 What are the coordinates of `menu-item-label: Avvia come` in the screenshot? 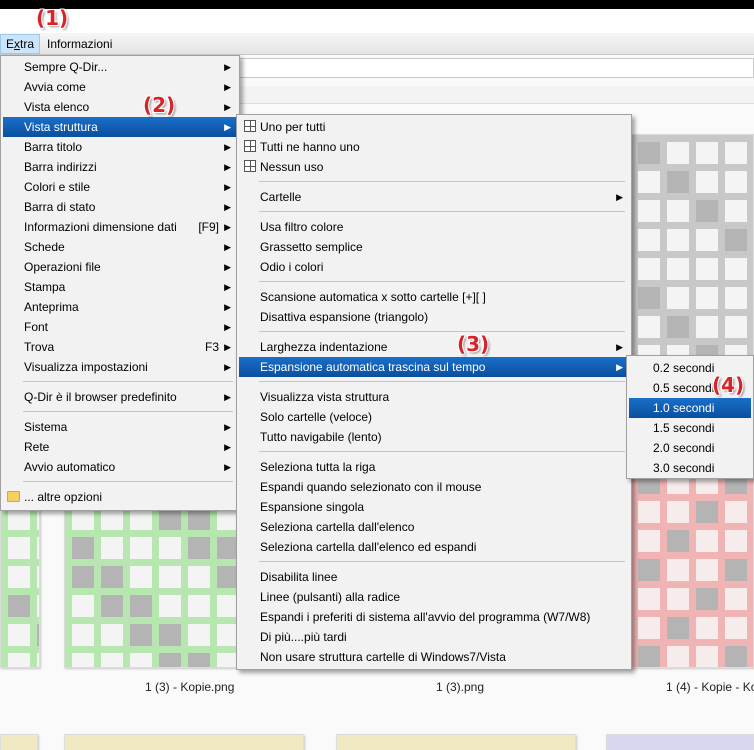 It's located at (55, 87).